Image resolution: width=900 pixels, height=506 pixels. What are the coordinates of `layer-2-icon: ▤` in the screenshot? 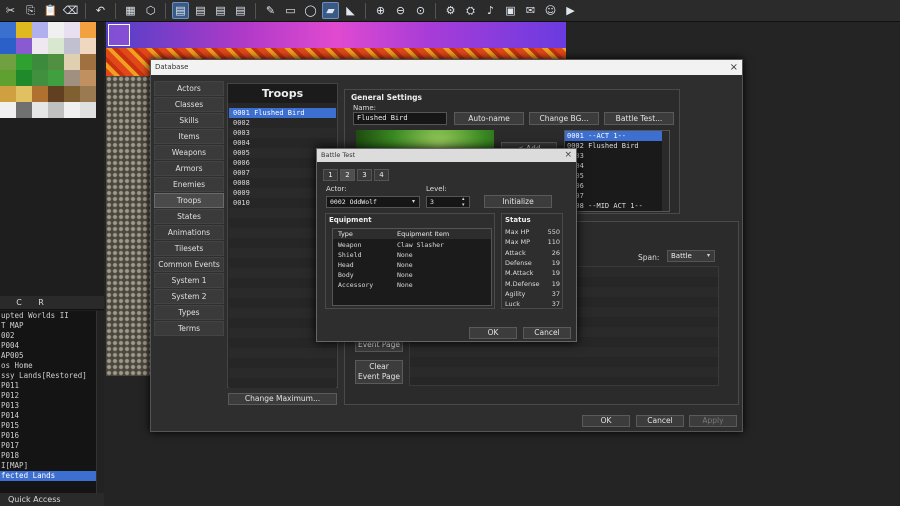 It's located at (200, 10).